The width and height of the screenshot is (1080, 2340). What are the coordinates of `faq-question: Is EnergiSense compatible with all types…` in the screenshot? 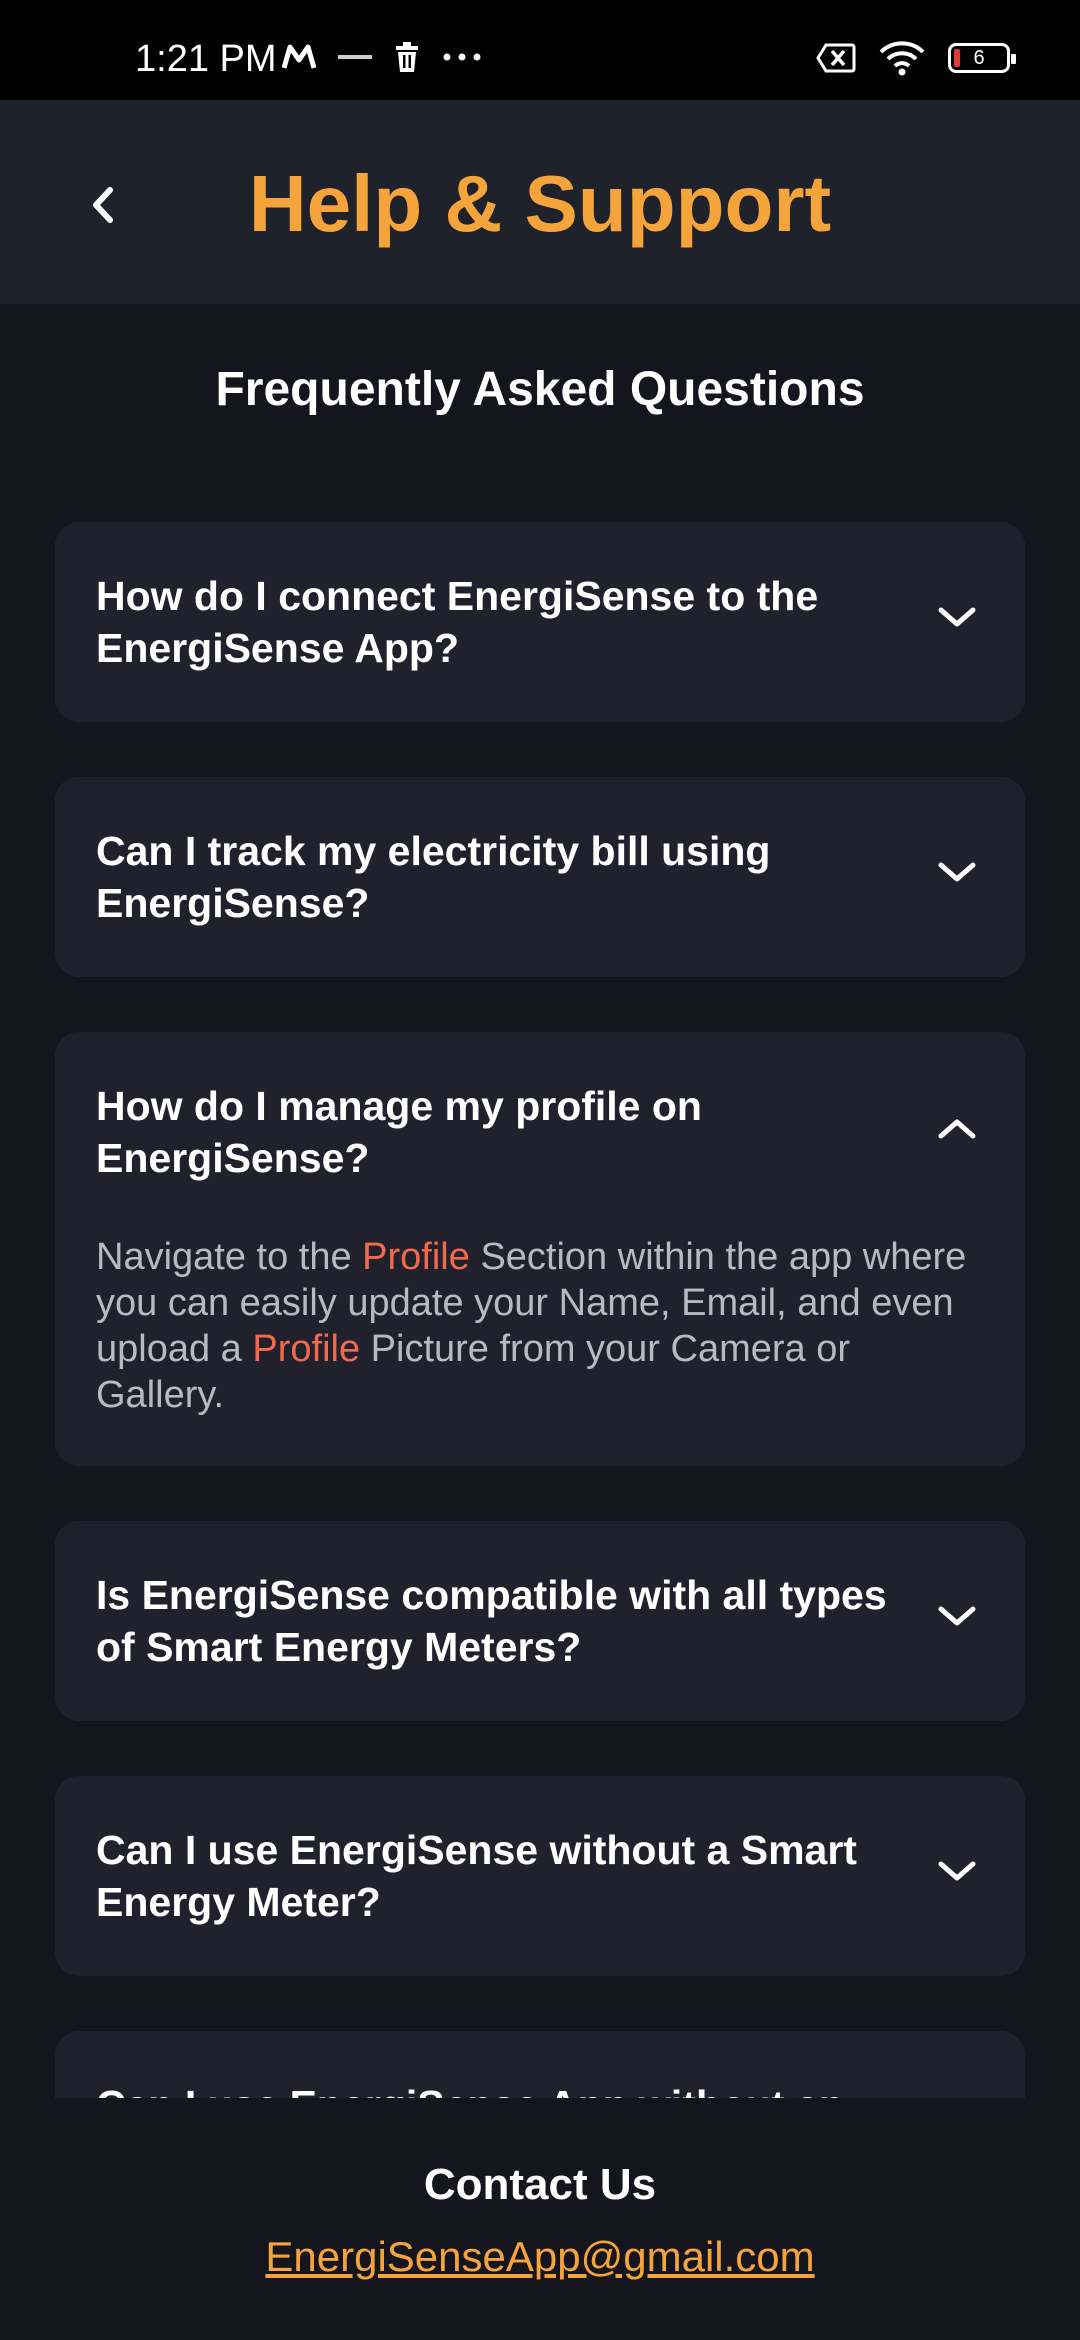 It's located at (491, 1621).